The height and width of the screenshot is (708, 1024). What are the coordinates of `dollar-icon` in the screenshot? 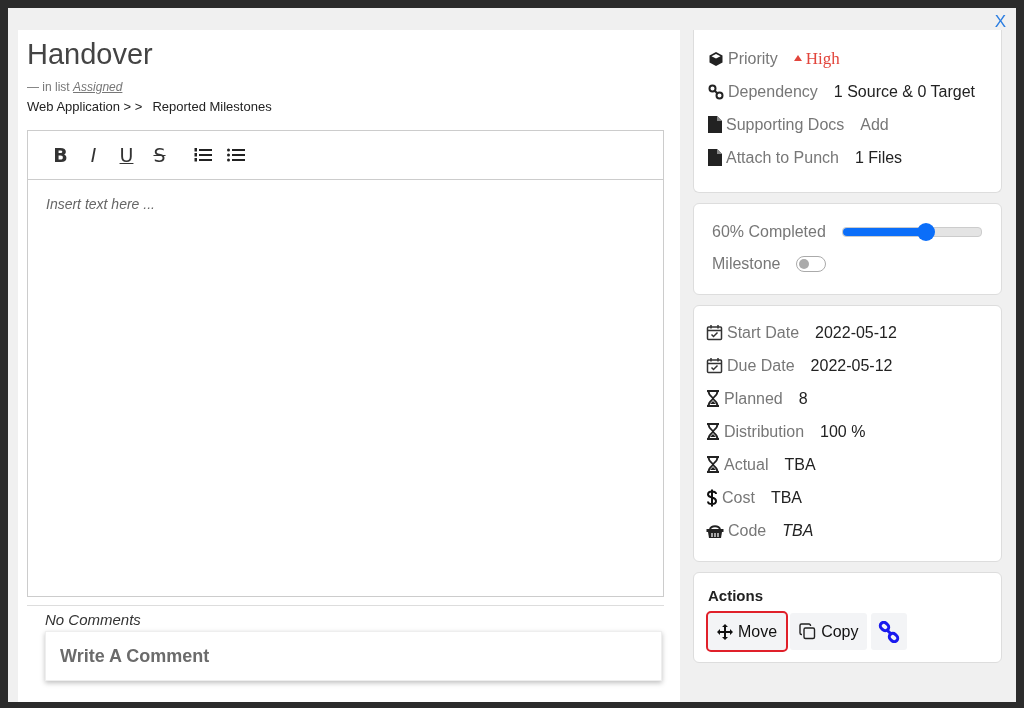 It's located at (712, 497).